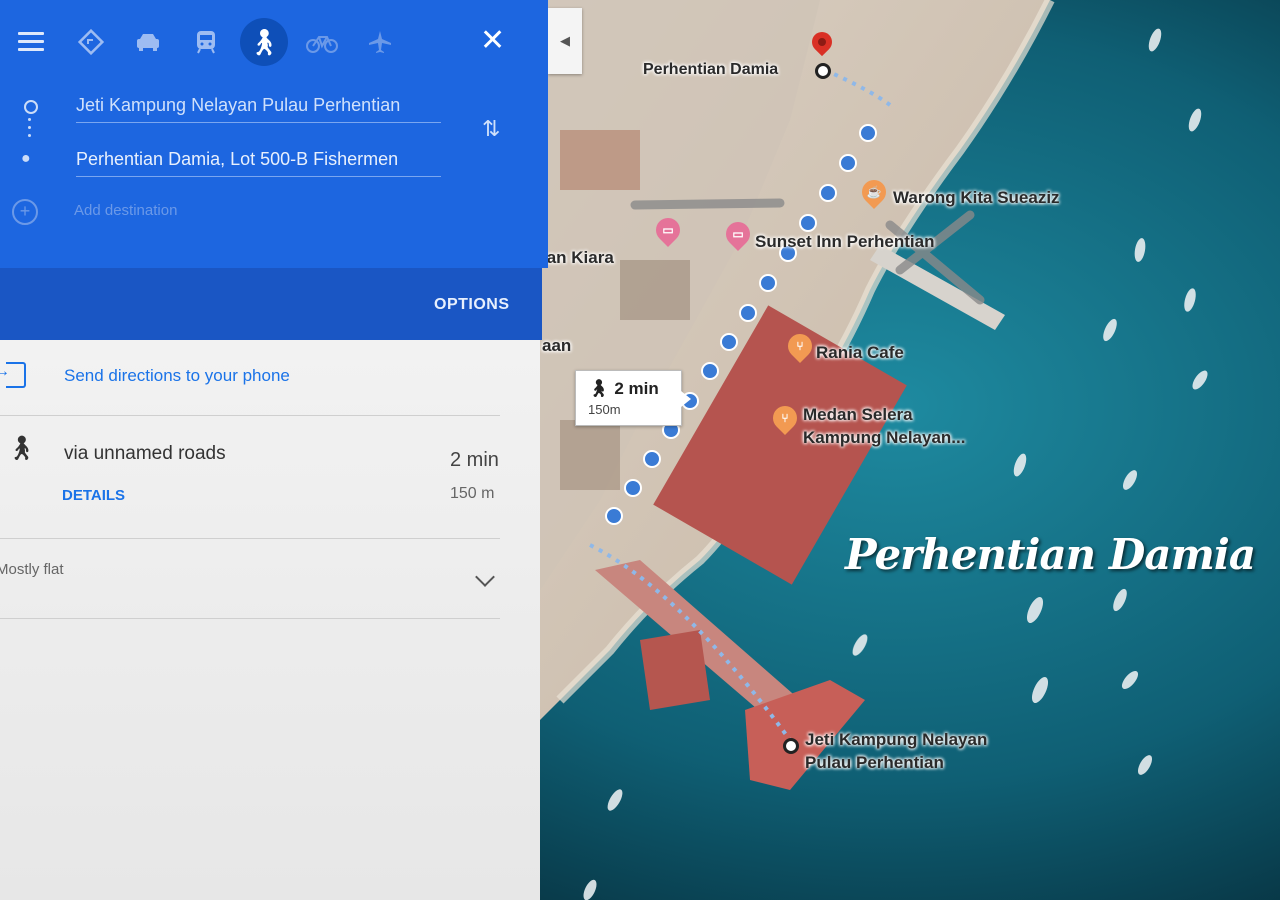  I want to click on car-icon, so click(148, 42).